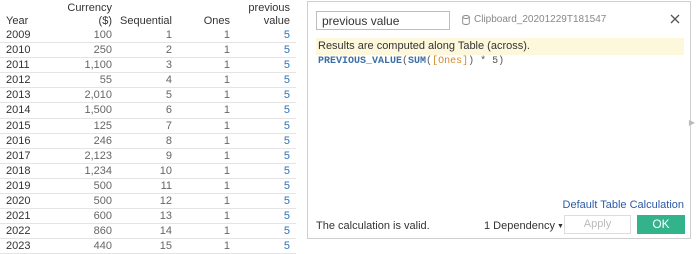 Image resolution: width=700 pixels, height=254 pixels. Describe the element at coordinates (168, 50) in the screenshot. I see `cell-sequential: 2` at that location.